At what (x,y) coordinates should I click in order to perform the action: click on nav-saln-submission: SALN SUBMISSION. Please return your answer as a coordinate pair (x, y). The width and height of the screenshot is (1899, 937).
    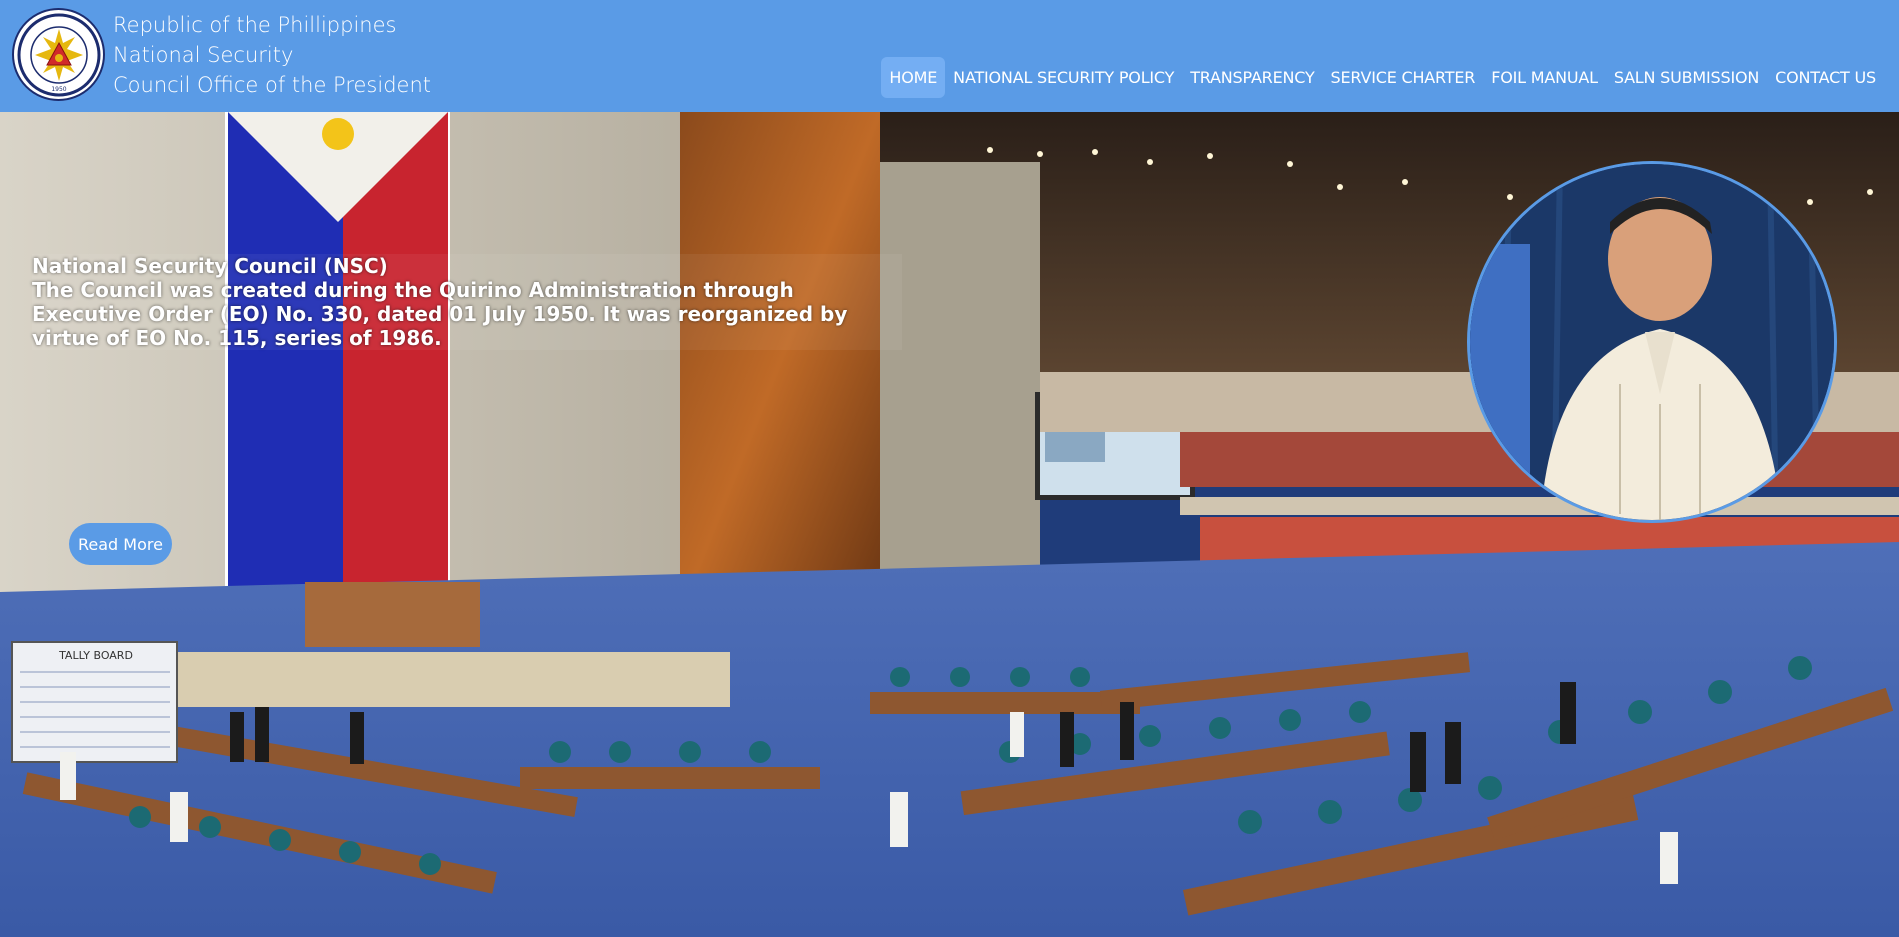
    Looking at the image, I should click on (1686, 77).